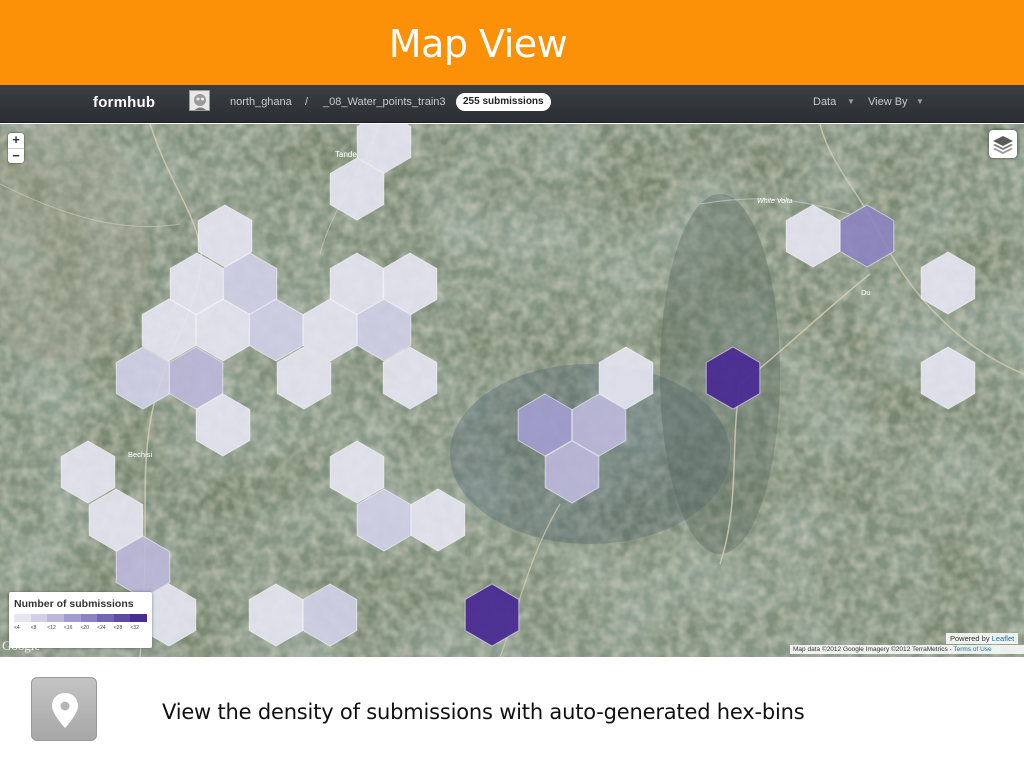 Image resolution: width=1024 pixels, height=768 pixels. What do you see at coordinates (101, 628) in the screenshot?
I see `legend-bin-label: <24` at bounding box center [101, 628].